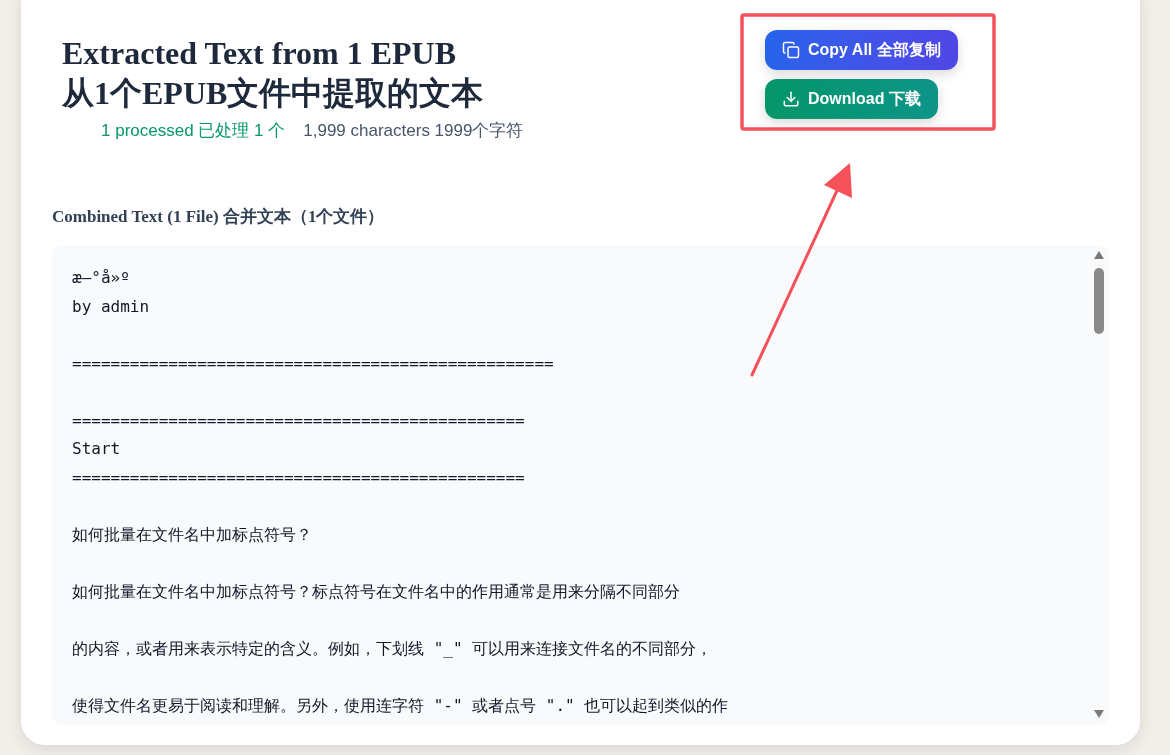 The height and width of the screenshot is (755, 1170). Describe the element at coordinates (413, 131) in the screenshot. I see `stat-text: 1,999 characters 1999个字符` at that location.